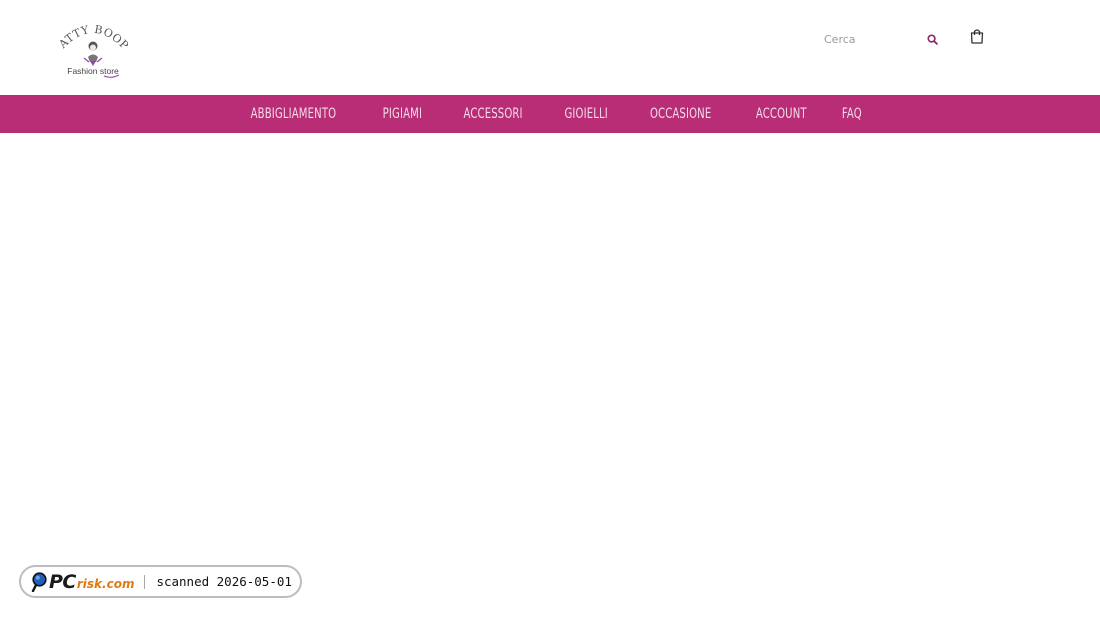  I want to click on nav-item-account: ACCOUNT, so click(780, 114).